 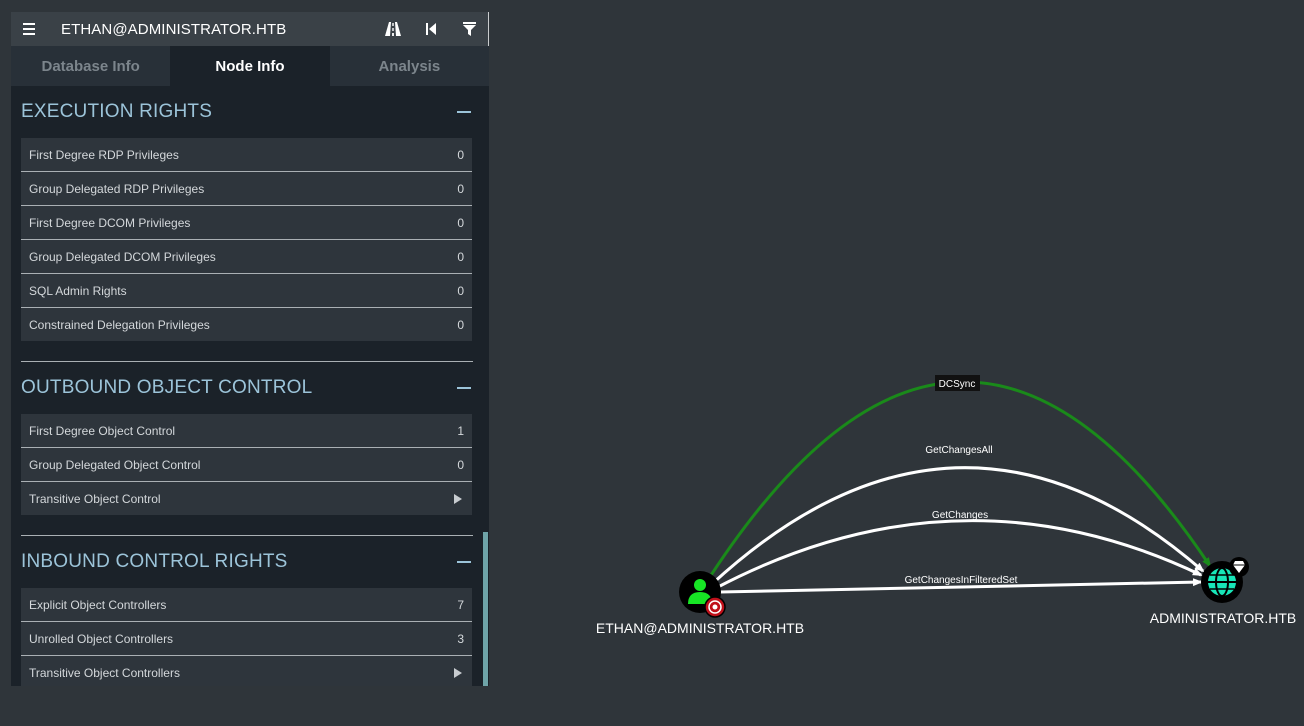 I want to click on target-icon, so click(x=715, y=607).